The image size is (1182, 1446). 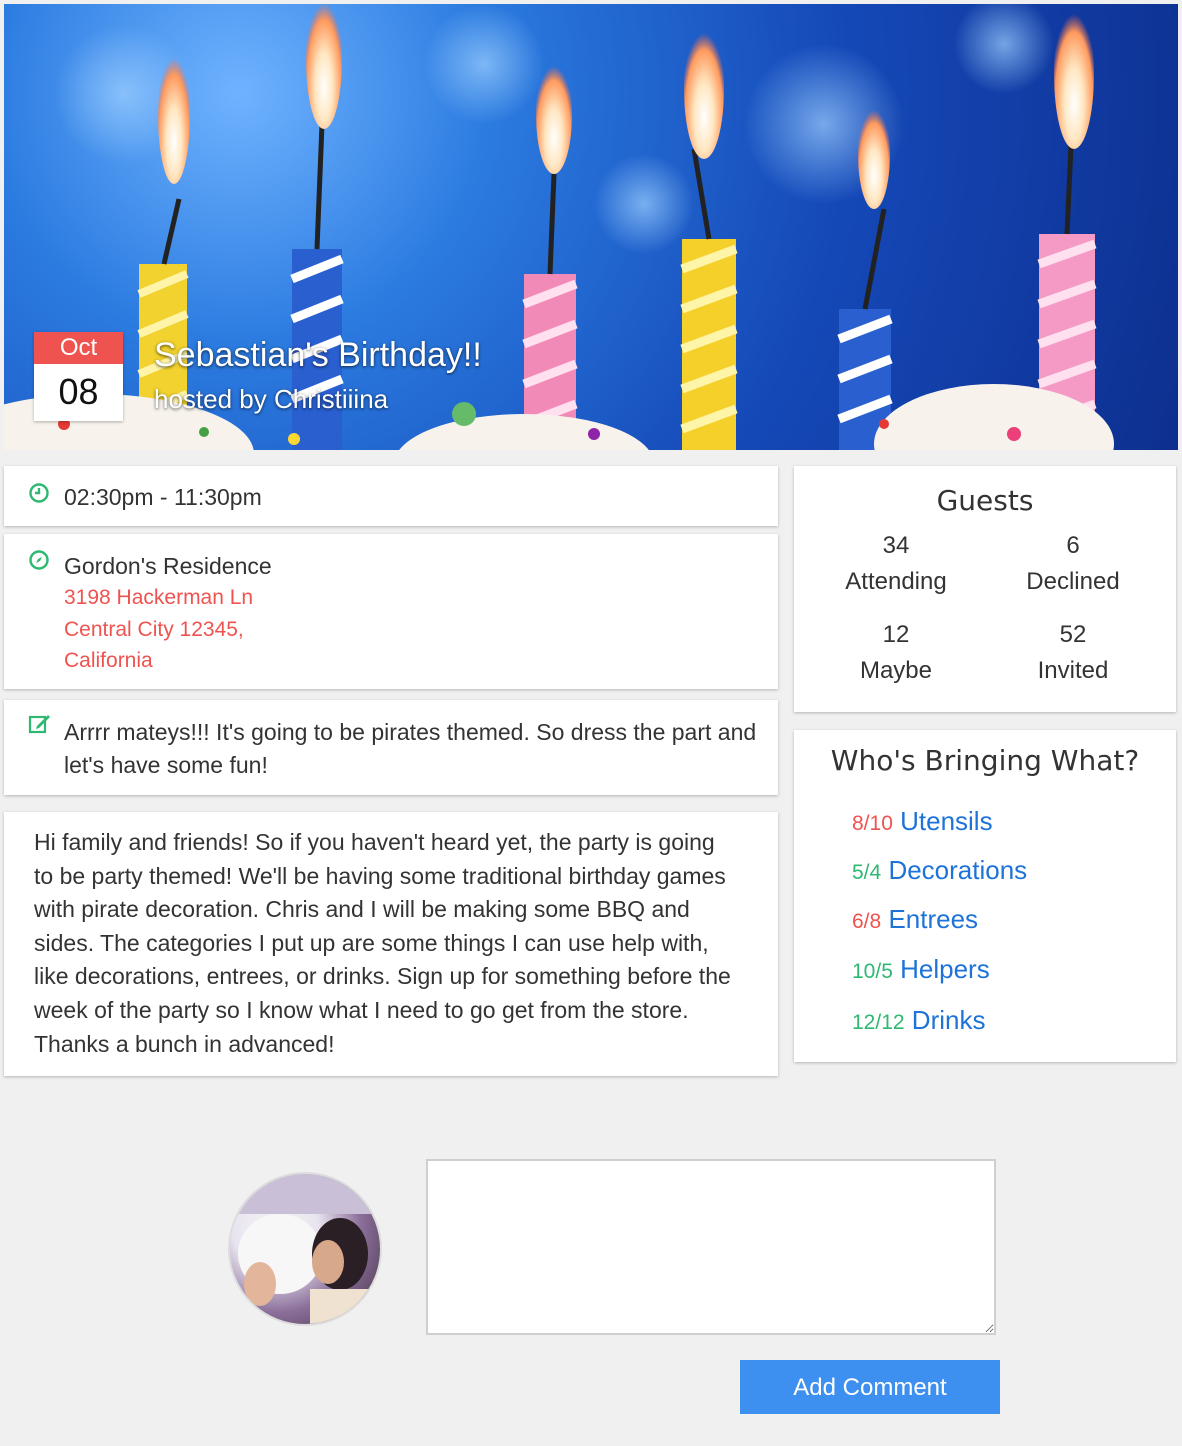 What do you see at coordinates (872, 823) in the screenshot?
I see `bring-count: 8/10` at bounding box center [872, 823].